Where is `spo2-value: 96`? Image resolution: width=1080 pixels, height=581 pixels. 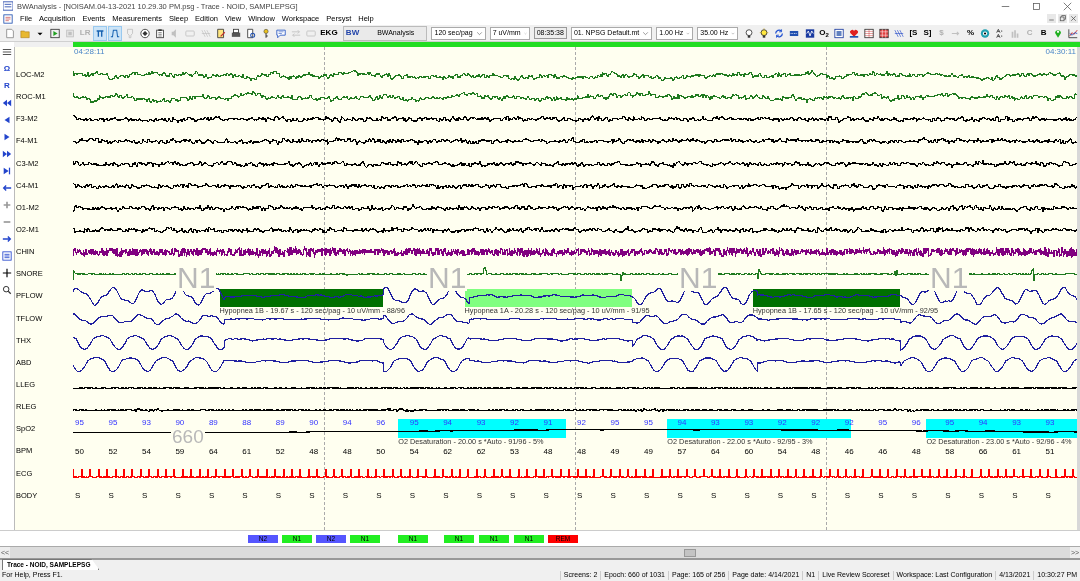 spo2-value: 96 is located at coordinates (381, 423).